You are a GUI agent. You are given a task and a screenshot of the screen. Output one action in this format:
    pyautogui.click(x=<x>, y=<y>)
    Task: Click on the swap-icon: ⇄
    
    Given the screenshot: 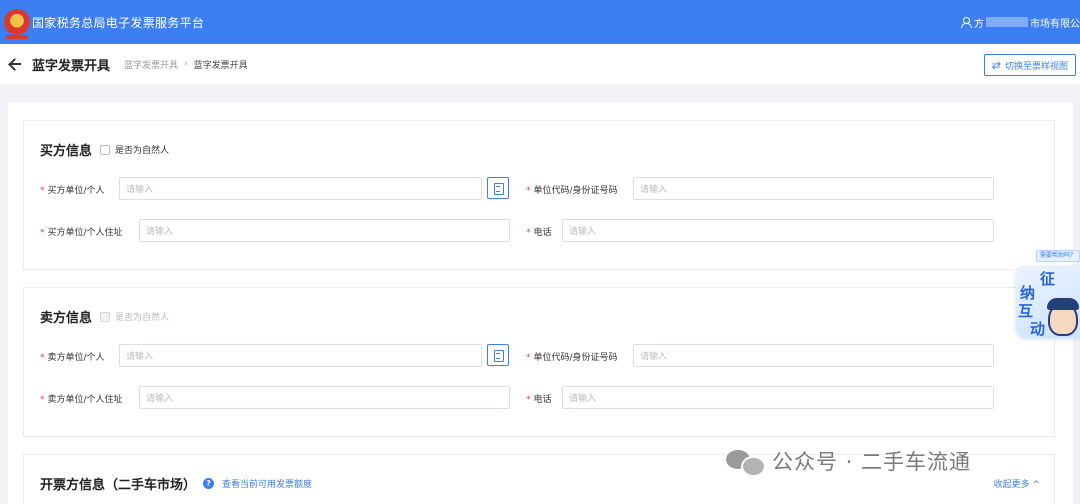 What is the action you would take?
    pyautogui.click(x=996, y=65)
    